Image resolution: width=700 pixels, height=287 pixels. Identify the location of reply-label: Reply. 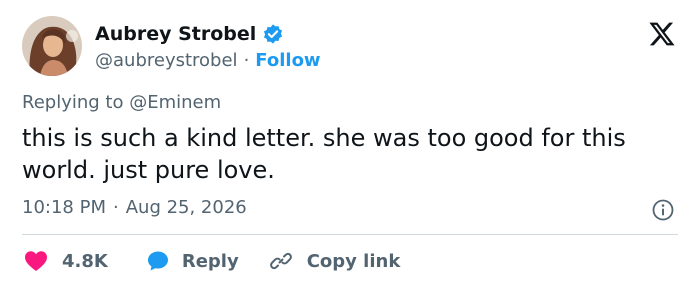
(210, 261).